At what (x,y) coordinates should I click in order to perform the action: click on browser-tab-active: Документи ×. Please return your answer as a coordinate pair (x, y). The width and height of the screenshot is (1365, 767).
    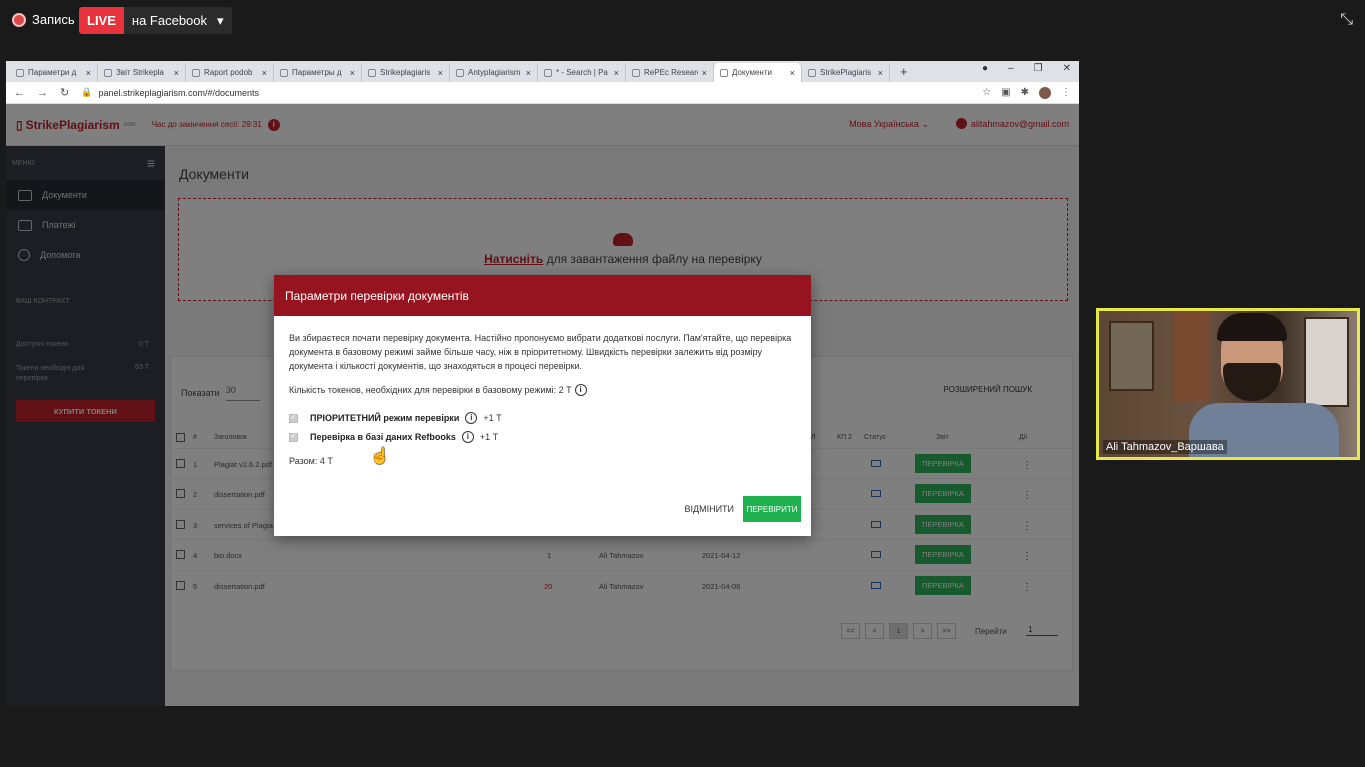
    Looking at the image, I should click on (758, 72).